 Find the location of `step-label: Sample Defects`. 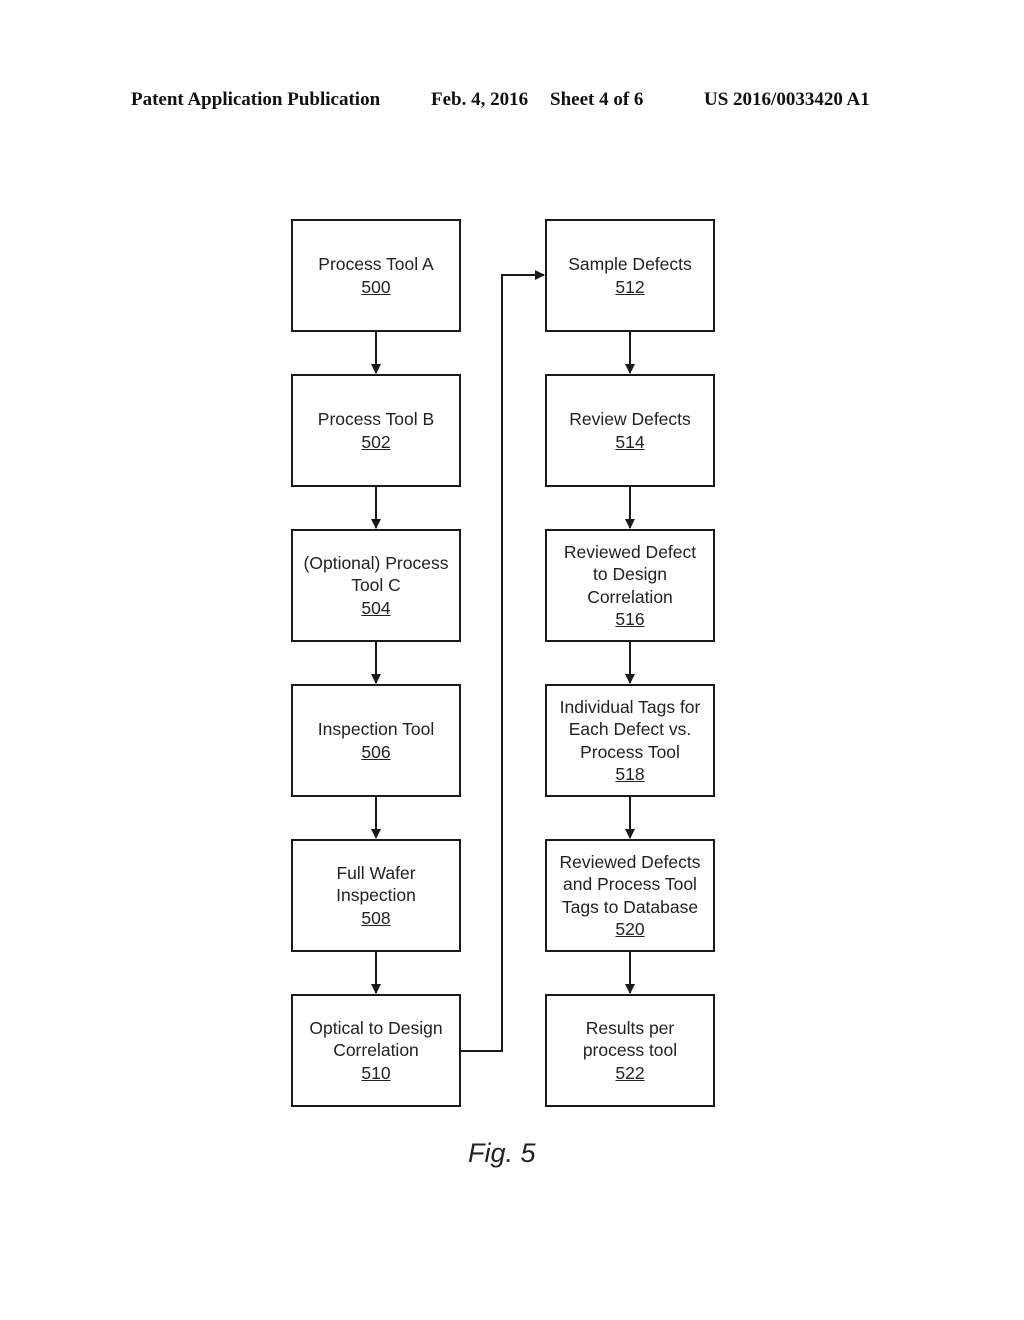

step-label: Sample Defects is located at coordinates (630, 264).